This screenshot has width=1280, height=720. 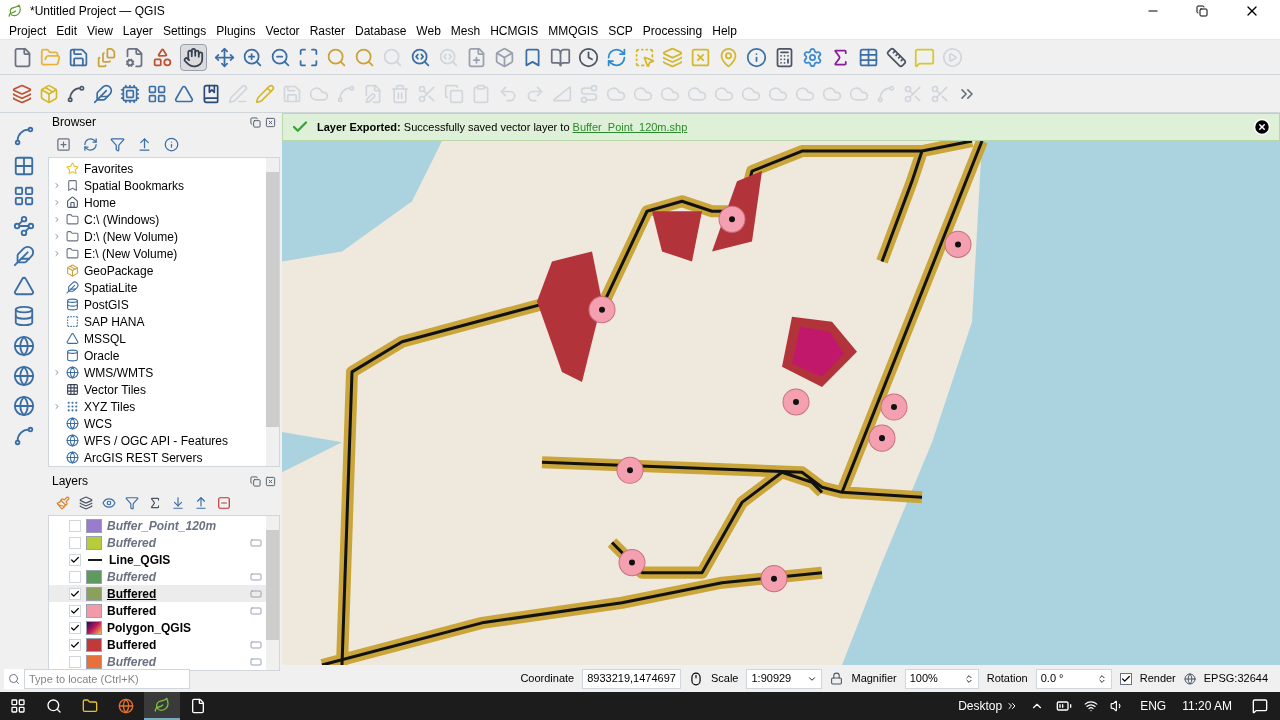 What do you see at coordinates (103, 93) in the screenshot?
I see `feather-icon` at bounding box center [103, 93].